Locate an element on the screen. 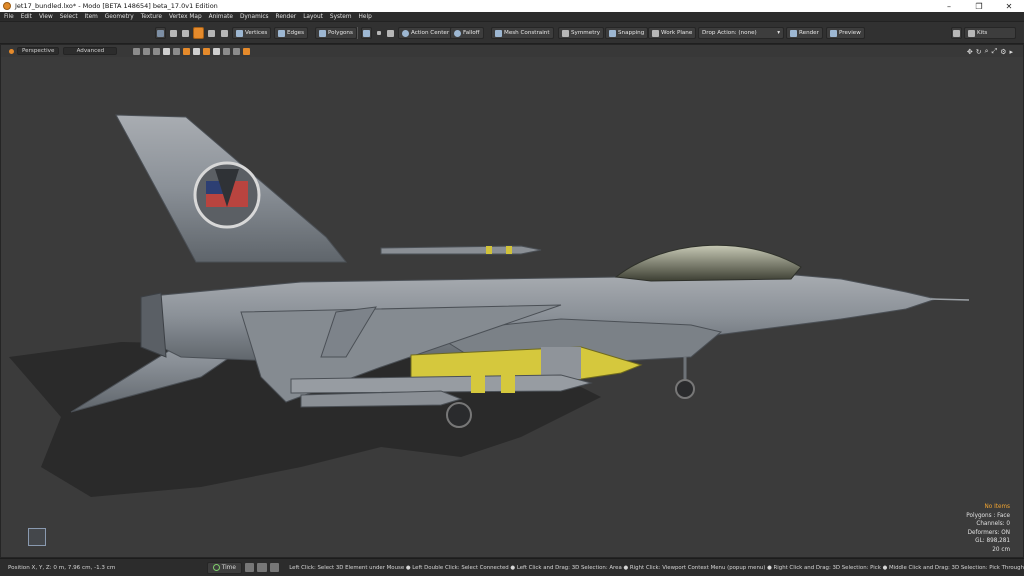 This screenshot has width=1024, height=576. nose-gear-wheel is located at coordinates (685, 389).